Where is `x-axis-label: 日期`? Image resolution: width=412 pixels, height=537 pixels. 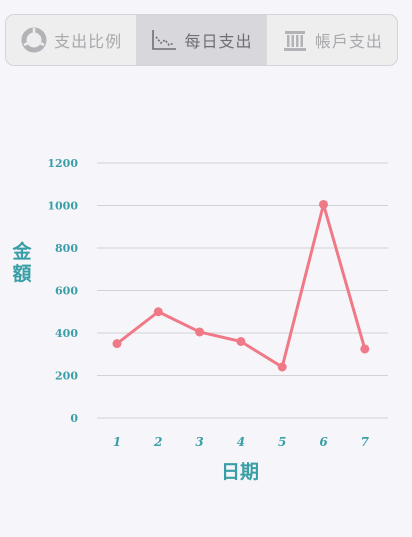
x-axis-label: 日期 is located at coordinates (240, 472).